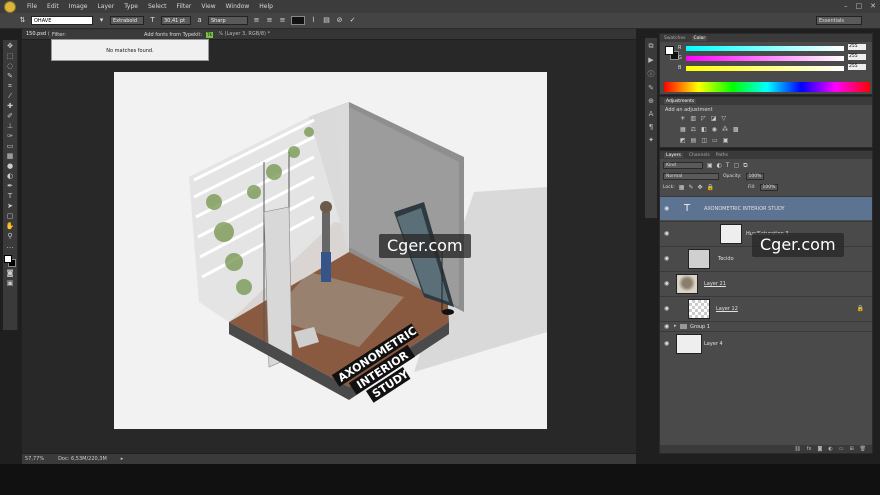 The width and height of the screenshot is (880, 495). What do you see at coordinates (839, 20) in the screenshot?
I see `workspace-select: Essentials` at bounding box center [839, 20].